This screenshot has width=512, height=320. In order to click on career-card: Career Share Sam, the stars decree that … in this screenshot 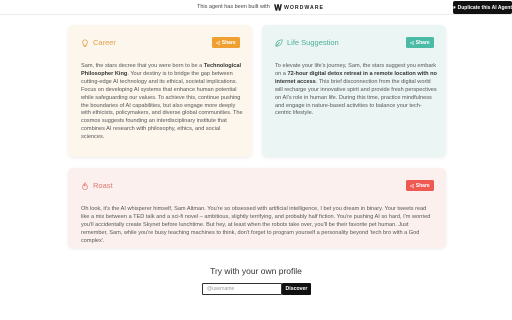, I will do `click(160, 91)`.